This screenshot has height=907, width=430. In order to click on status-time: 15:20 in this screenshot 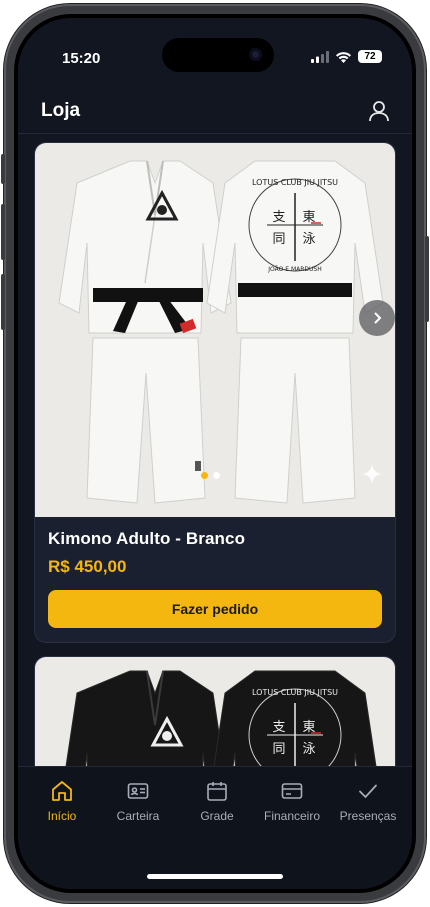, I will do `click(81, 58)`.